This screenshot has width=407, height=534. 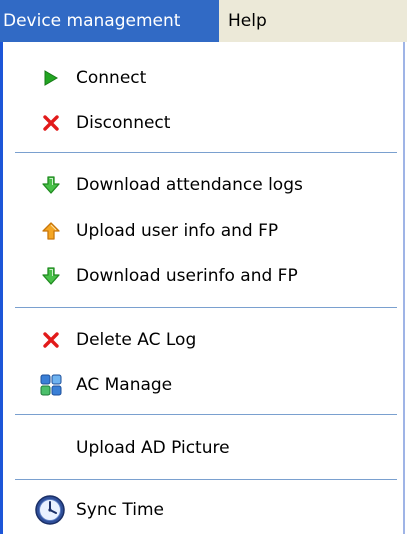 What do you see at coordinates (51, 231) in the screenshot?
I see `orange-up-arrow-icon` at bounding box center [51, 231].